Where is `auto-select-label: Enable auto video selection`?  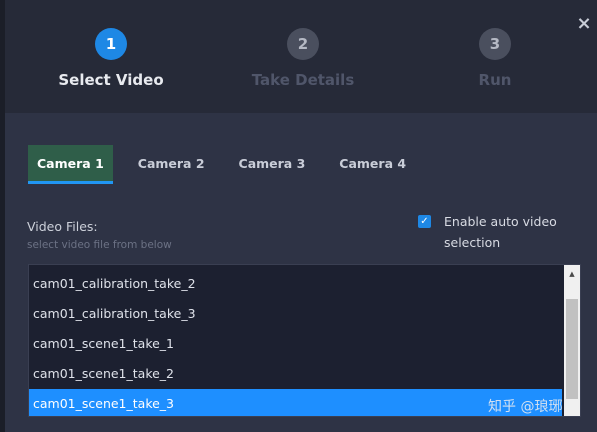 auto-select-label: Enable auto video selection is located at coordinates (500, 232).